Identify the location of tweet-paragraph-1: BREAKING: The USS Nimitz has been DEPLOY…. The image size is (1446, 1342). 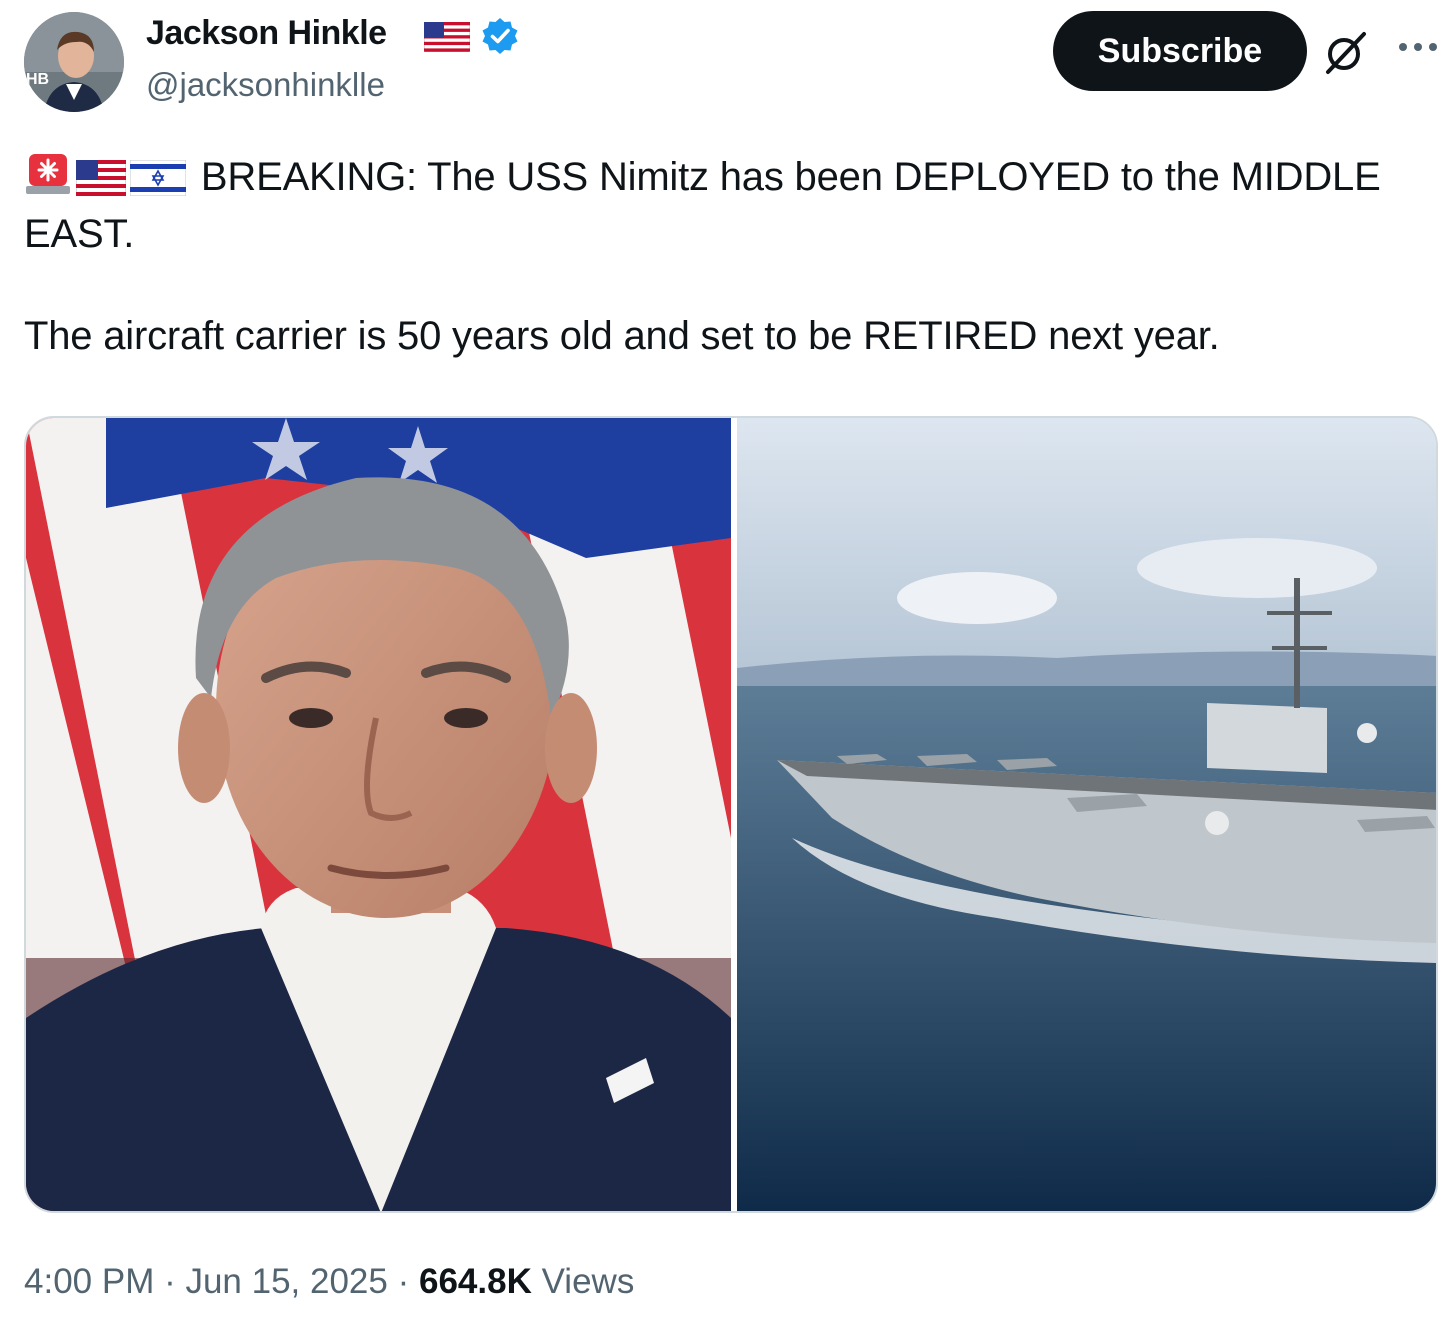
(714, 206).